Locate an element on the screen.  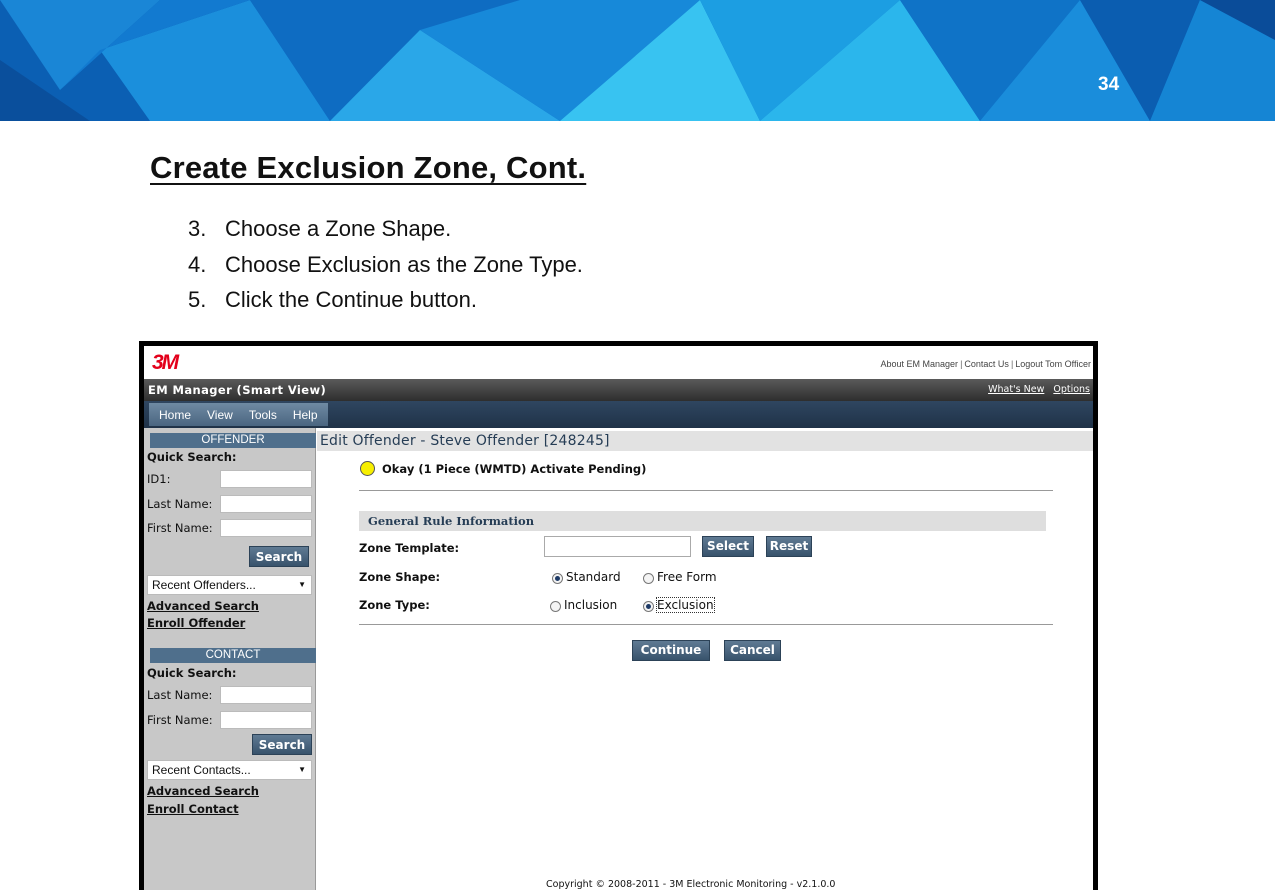
recent-contacts-select: Recent Contacts... ▼ is located at coordinates (229, 770).